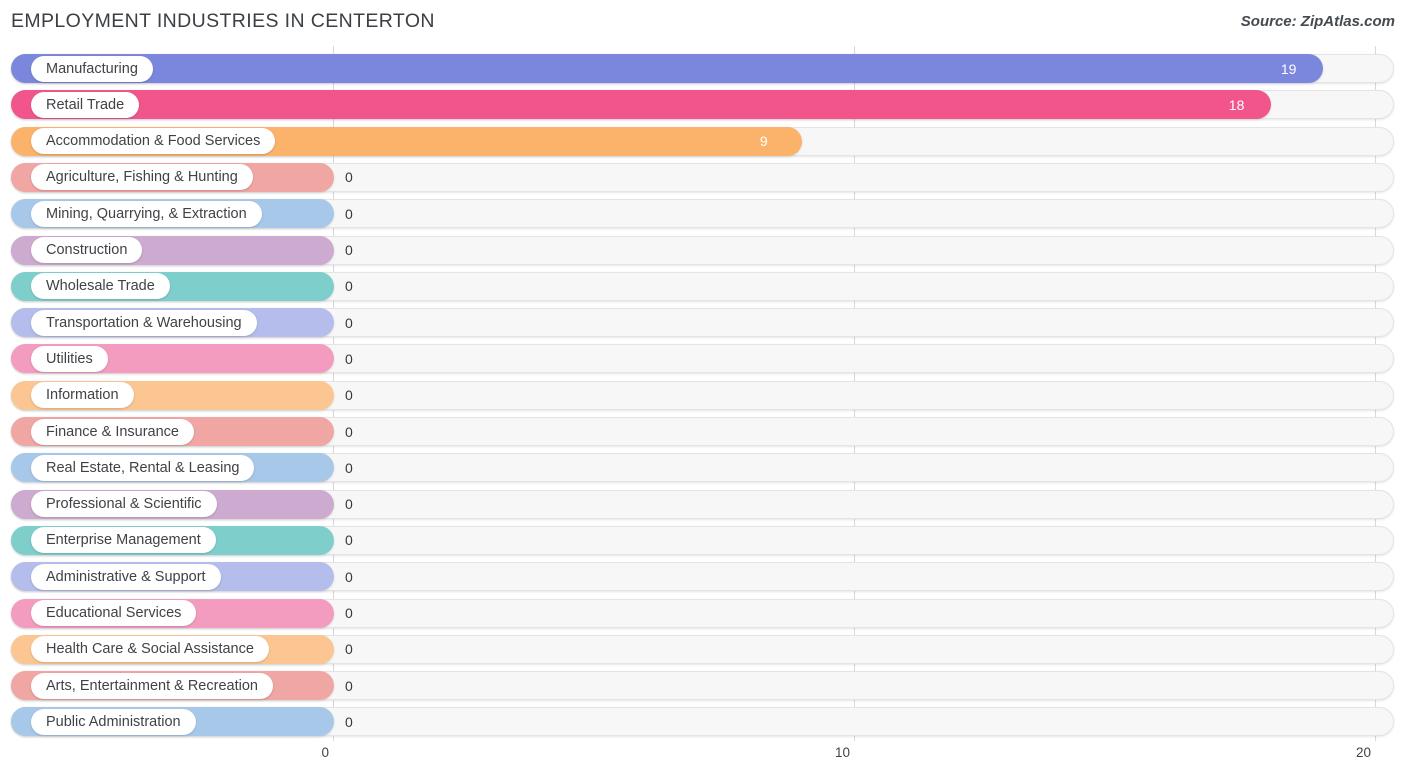  I want to click on bar-category-label: Construction, so click(87, 250).